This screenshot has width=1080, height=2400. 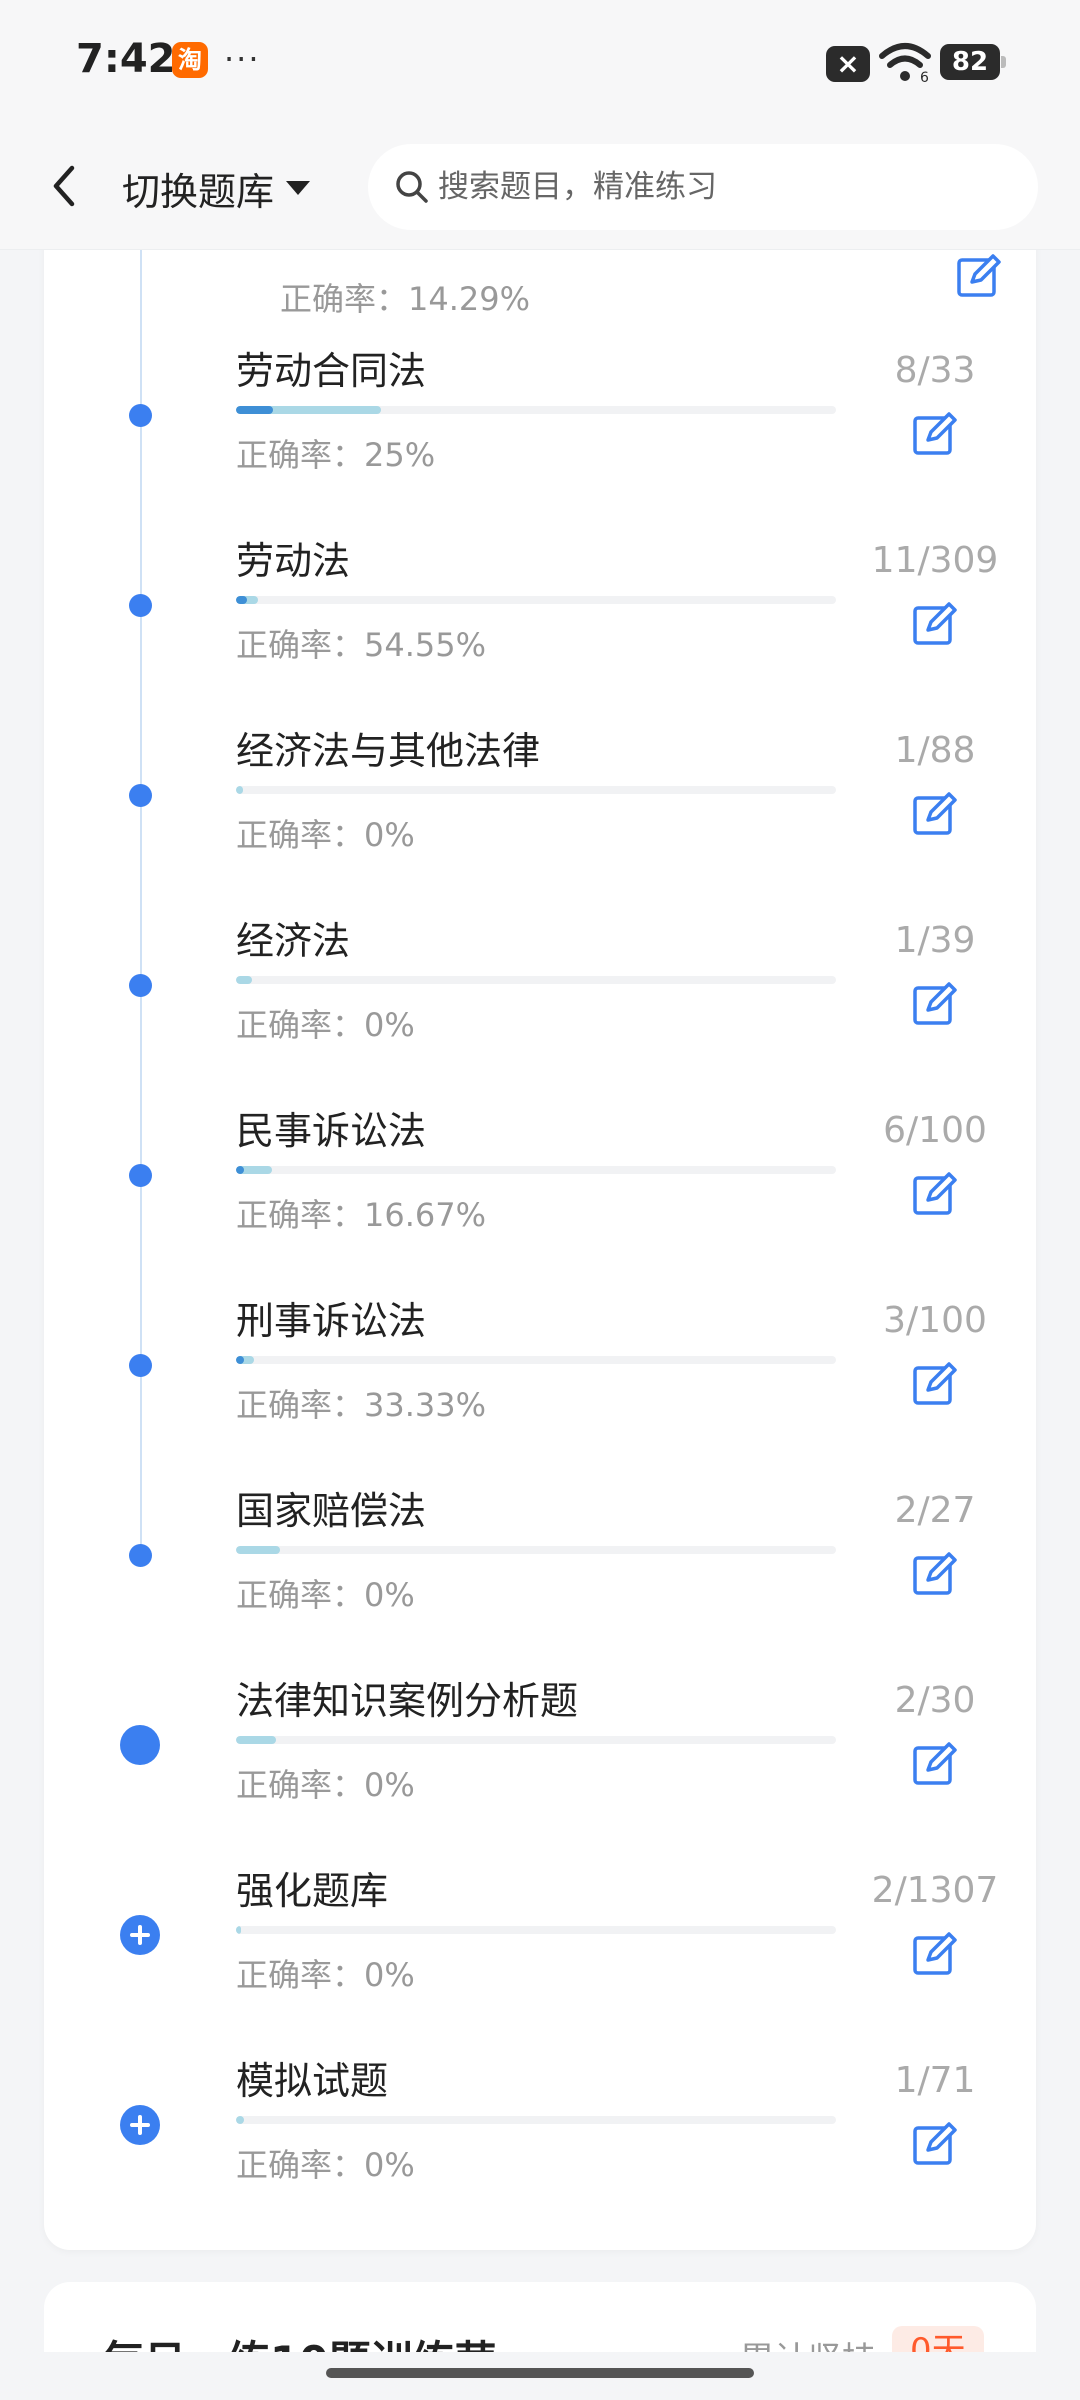 I want to click on search-box, so click(x=703, y=187).